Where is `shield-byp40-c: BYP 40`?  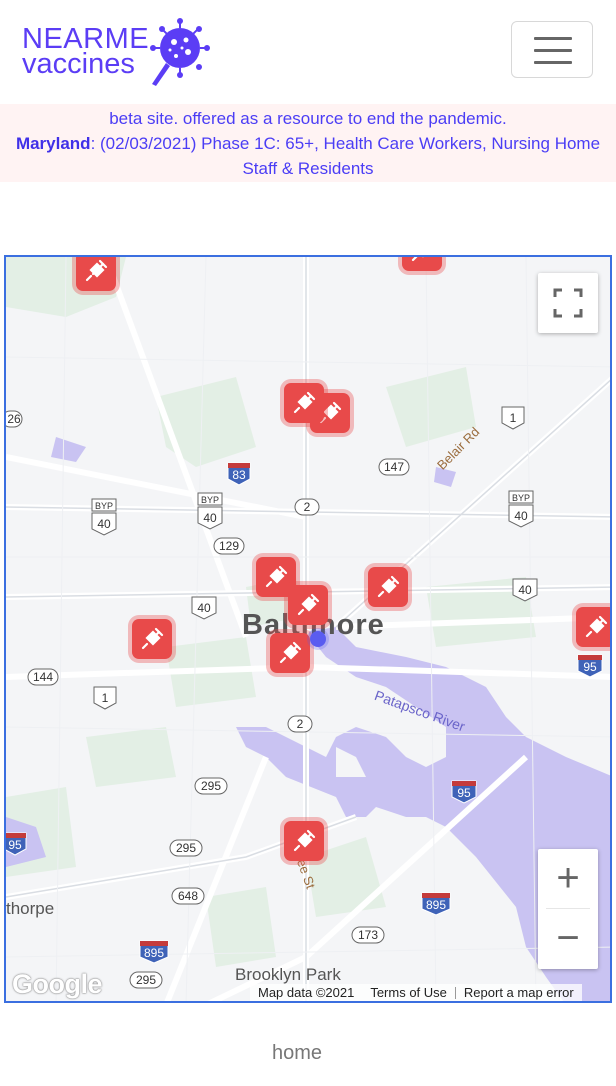
shield-byp40-c: BYP 40 is located at coordinates (521, 509).